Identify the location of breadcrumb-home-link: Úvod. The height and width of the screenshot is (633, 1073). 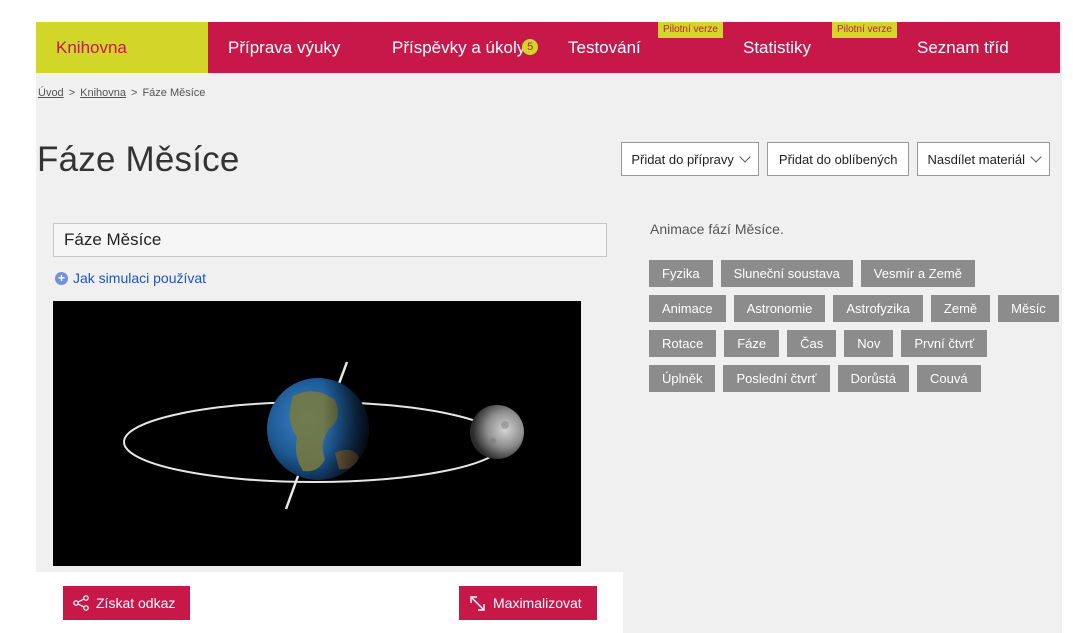
(51, 93).